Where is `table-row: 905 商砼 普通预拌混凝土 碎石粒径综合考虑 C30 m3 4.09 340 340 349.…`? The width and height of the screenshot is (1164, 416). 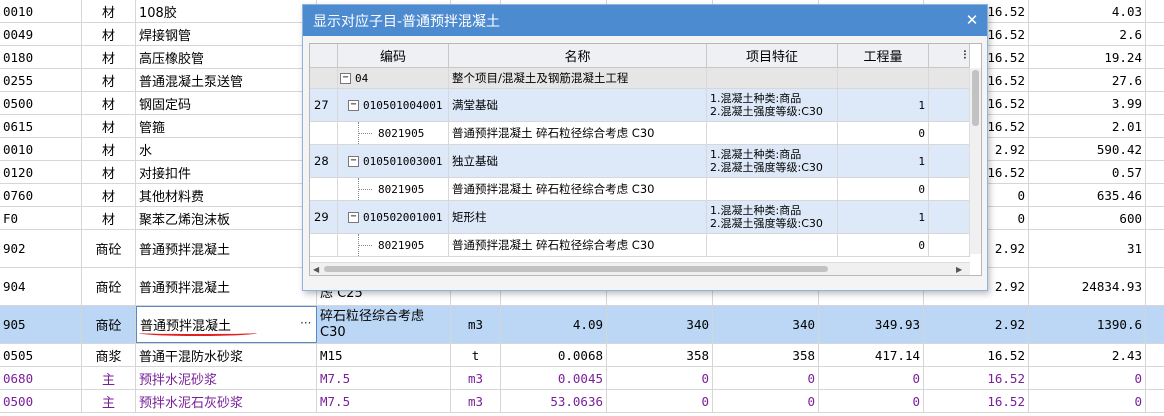 table-row: 905 商砼 普通预拌混凝土 碎石粒径综合考虑 C30 m3 4.09 340 340 349.… is located at coordinates (582, 325).